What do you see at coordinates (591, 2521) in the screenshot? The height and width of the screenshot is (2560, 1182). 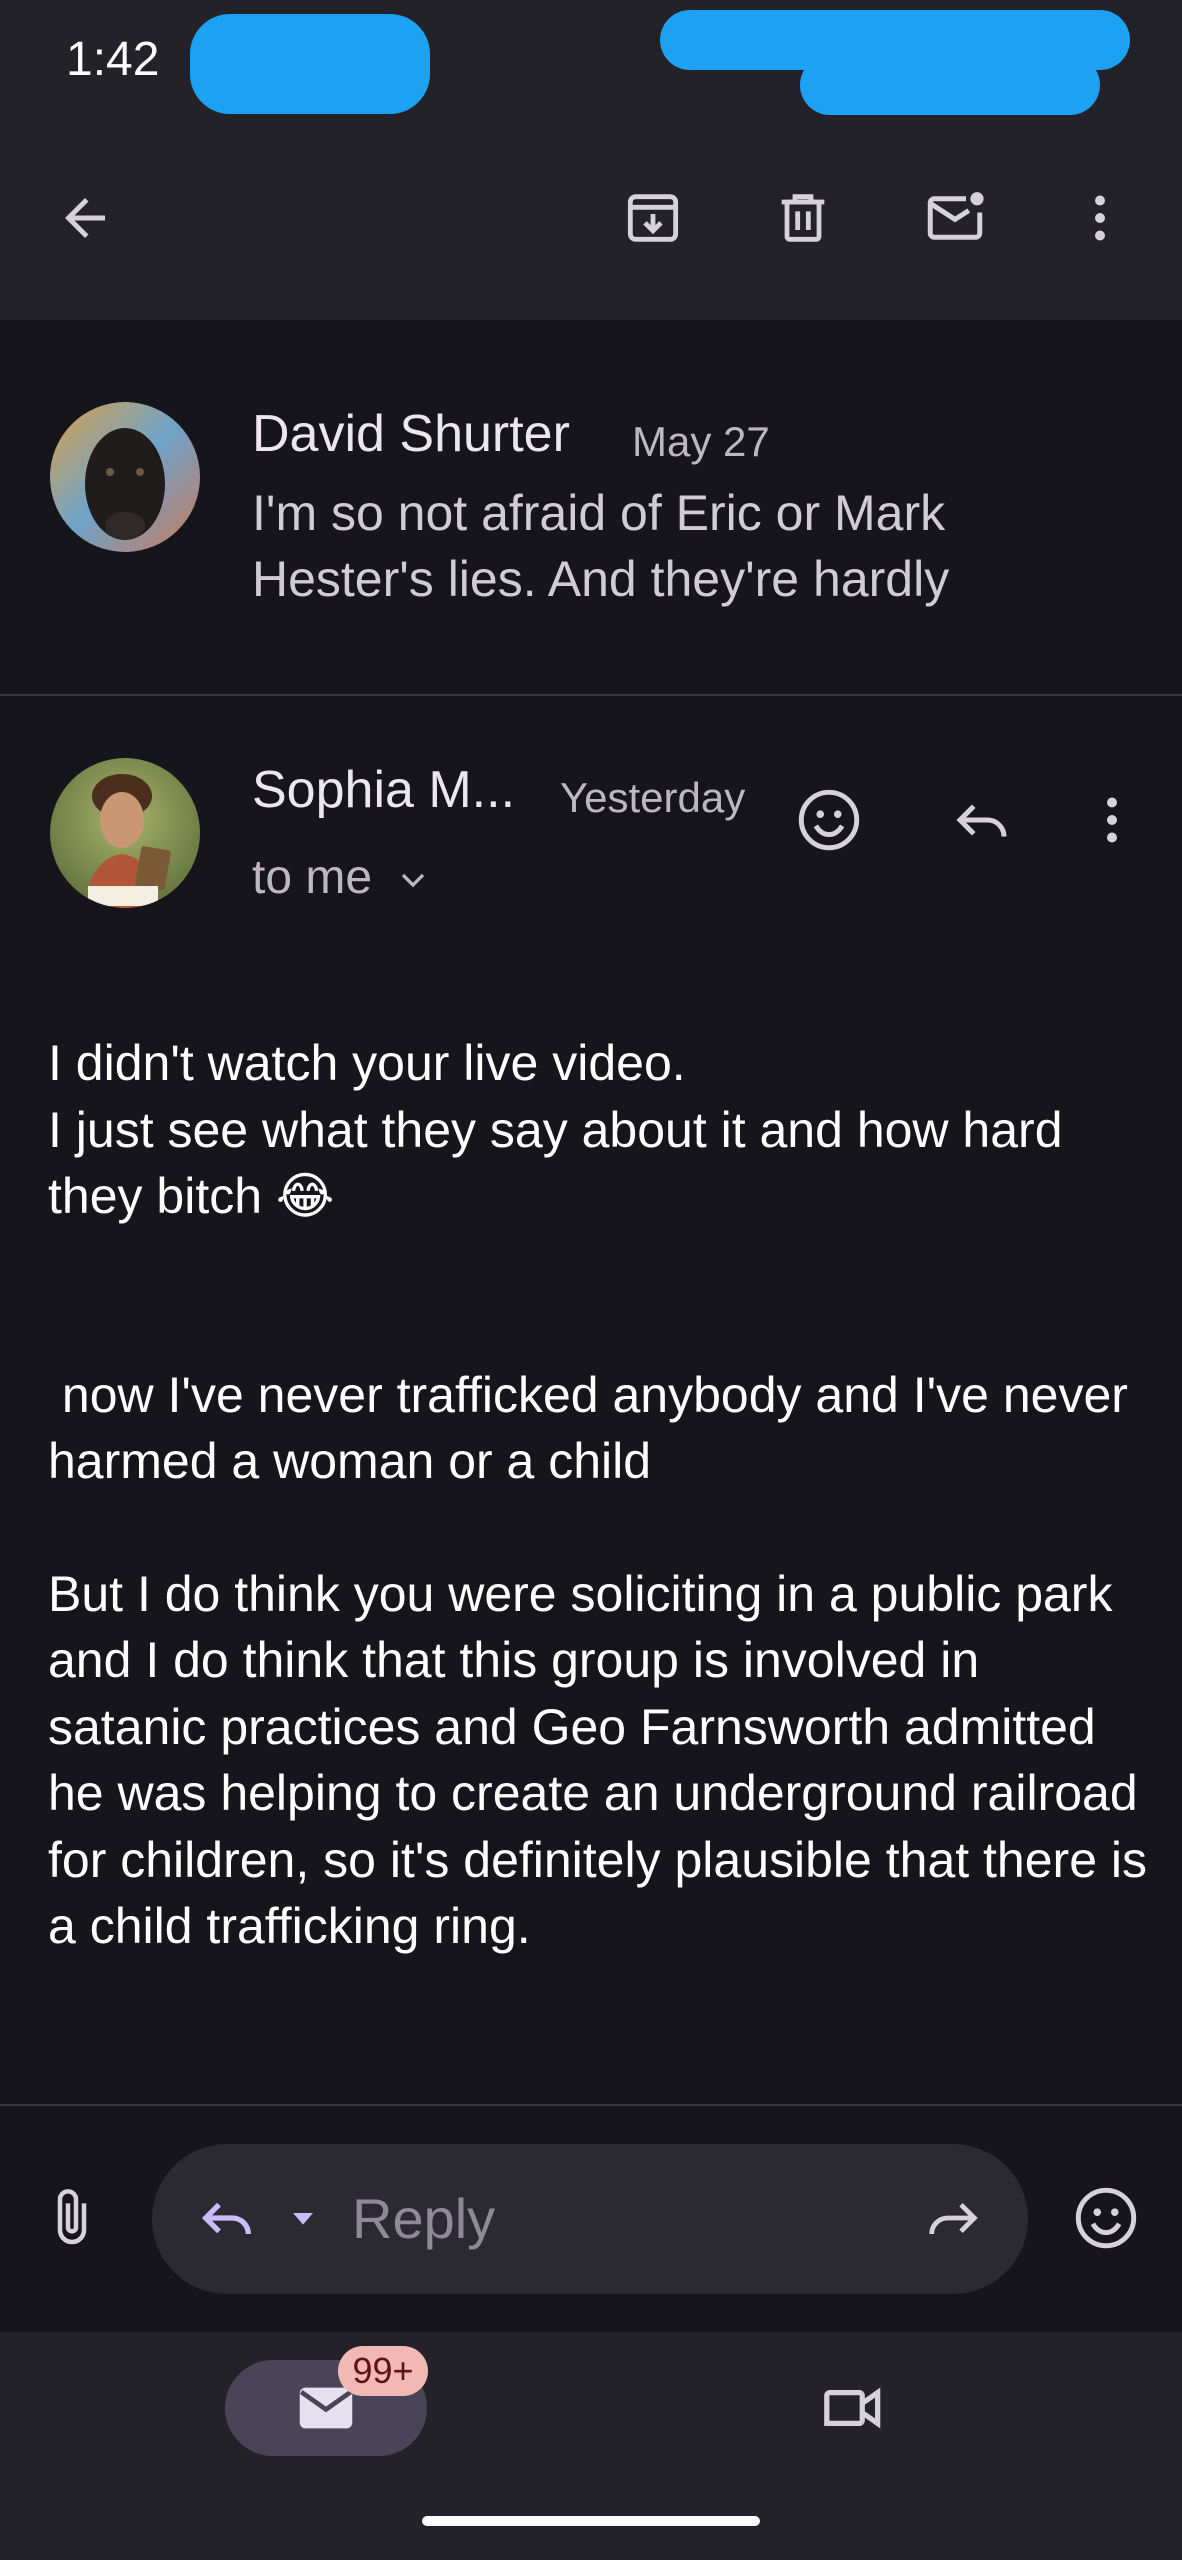 I see `home-indicator` at bounding box center [591, 2521].